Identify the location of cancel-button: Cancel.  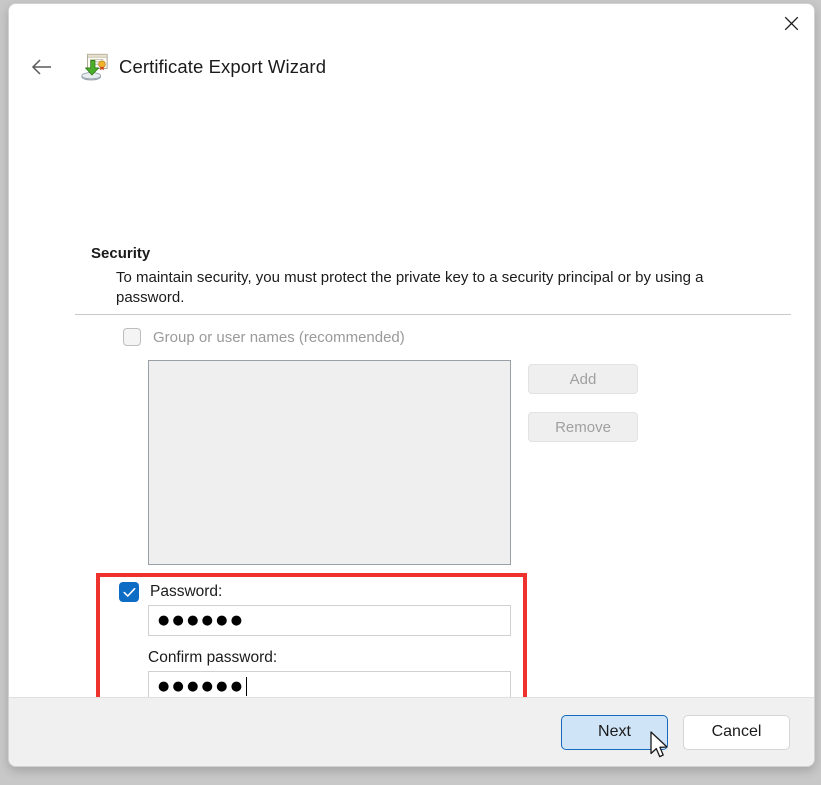
(736, 732).